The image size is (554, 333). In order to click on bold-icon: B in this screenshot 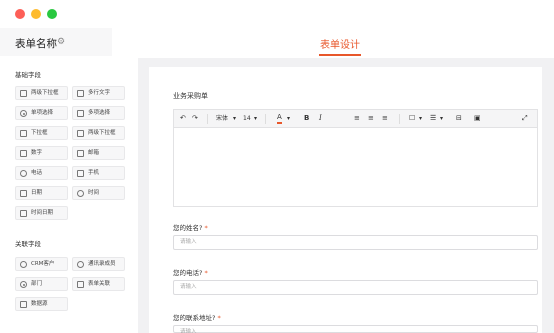, I will do `click(306, 118)`.